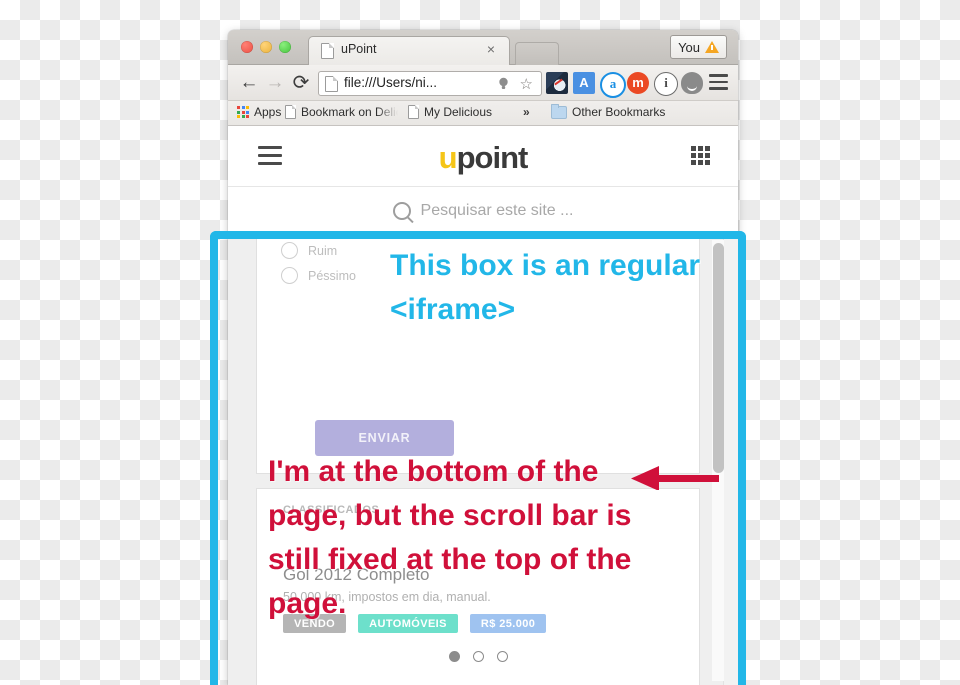  Describe the element at coordinates (692, 83) in the screenshot. I see `gray-blob-icon` at that location.